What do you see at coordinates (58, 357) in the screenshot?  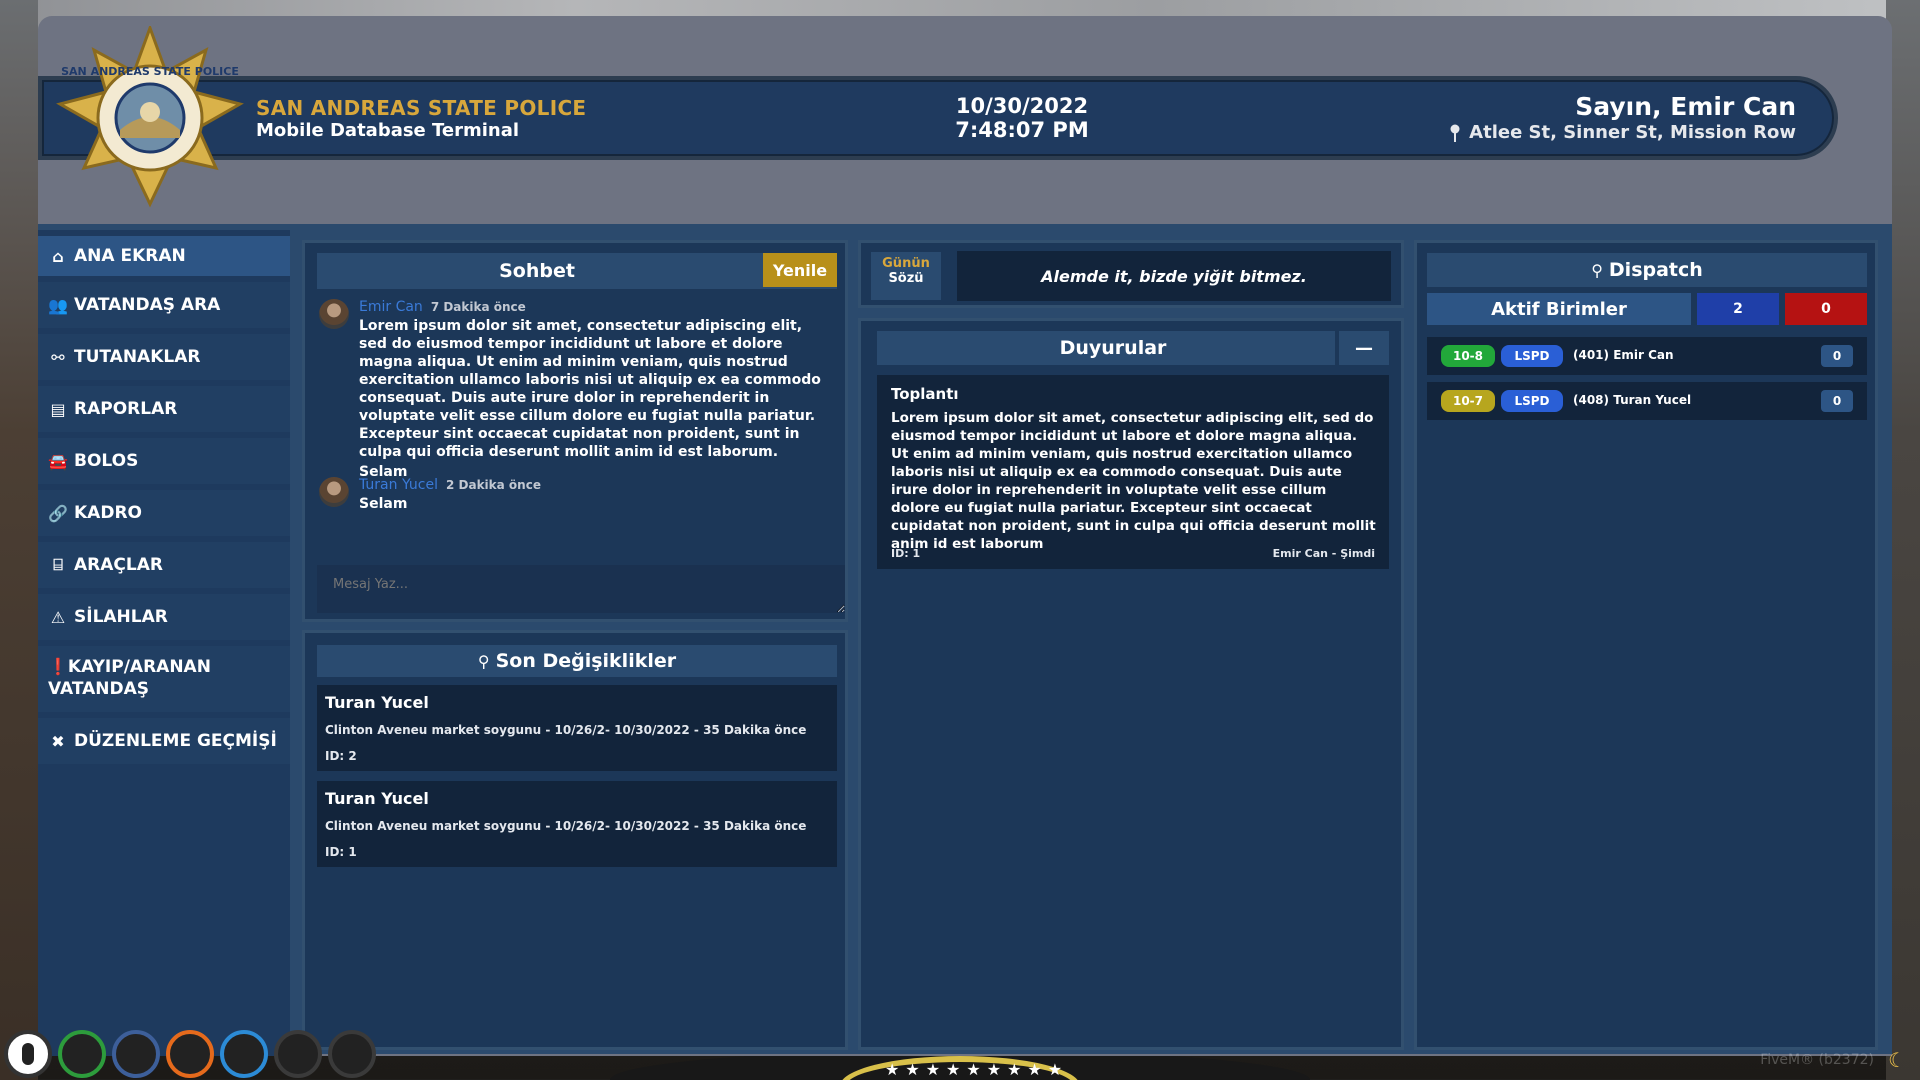 I see `handcuffs-icon: ⚯` at bounding box center [58, 357].